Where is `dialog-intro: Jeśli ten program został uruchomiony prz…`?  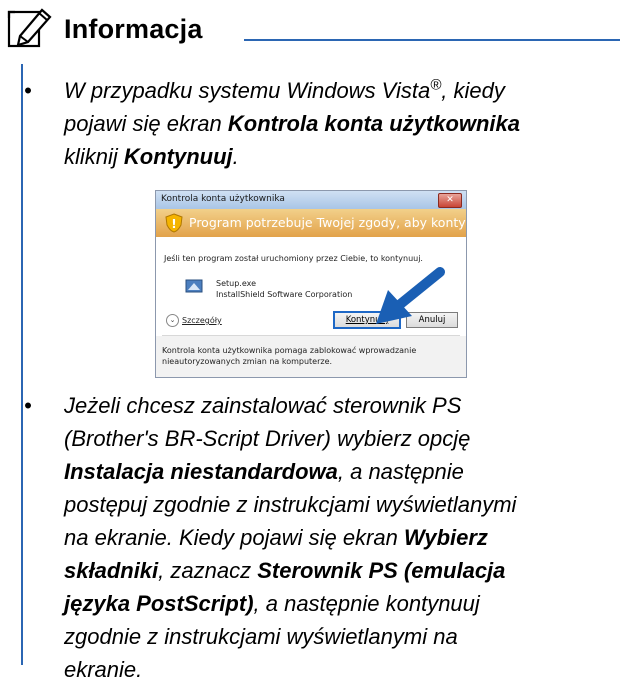
dialog-intro: Jeśli ten program został uruchomiony prz… is located at coordinates (293, 258).